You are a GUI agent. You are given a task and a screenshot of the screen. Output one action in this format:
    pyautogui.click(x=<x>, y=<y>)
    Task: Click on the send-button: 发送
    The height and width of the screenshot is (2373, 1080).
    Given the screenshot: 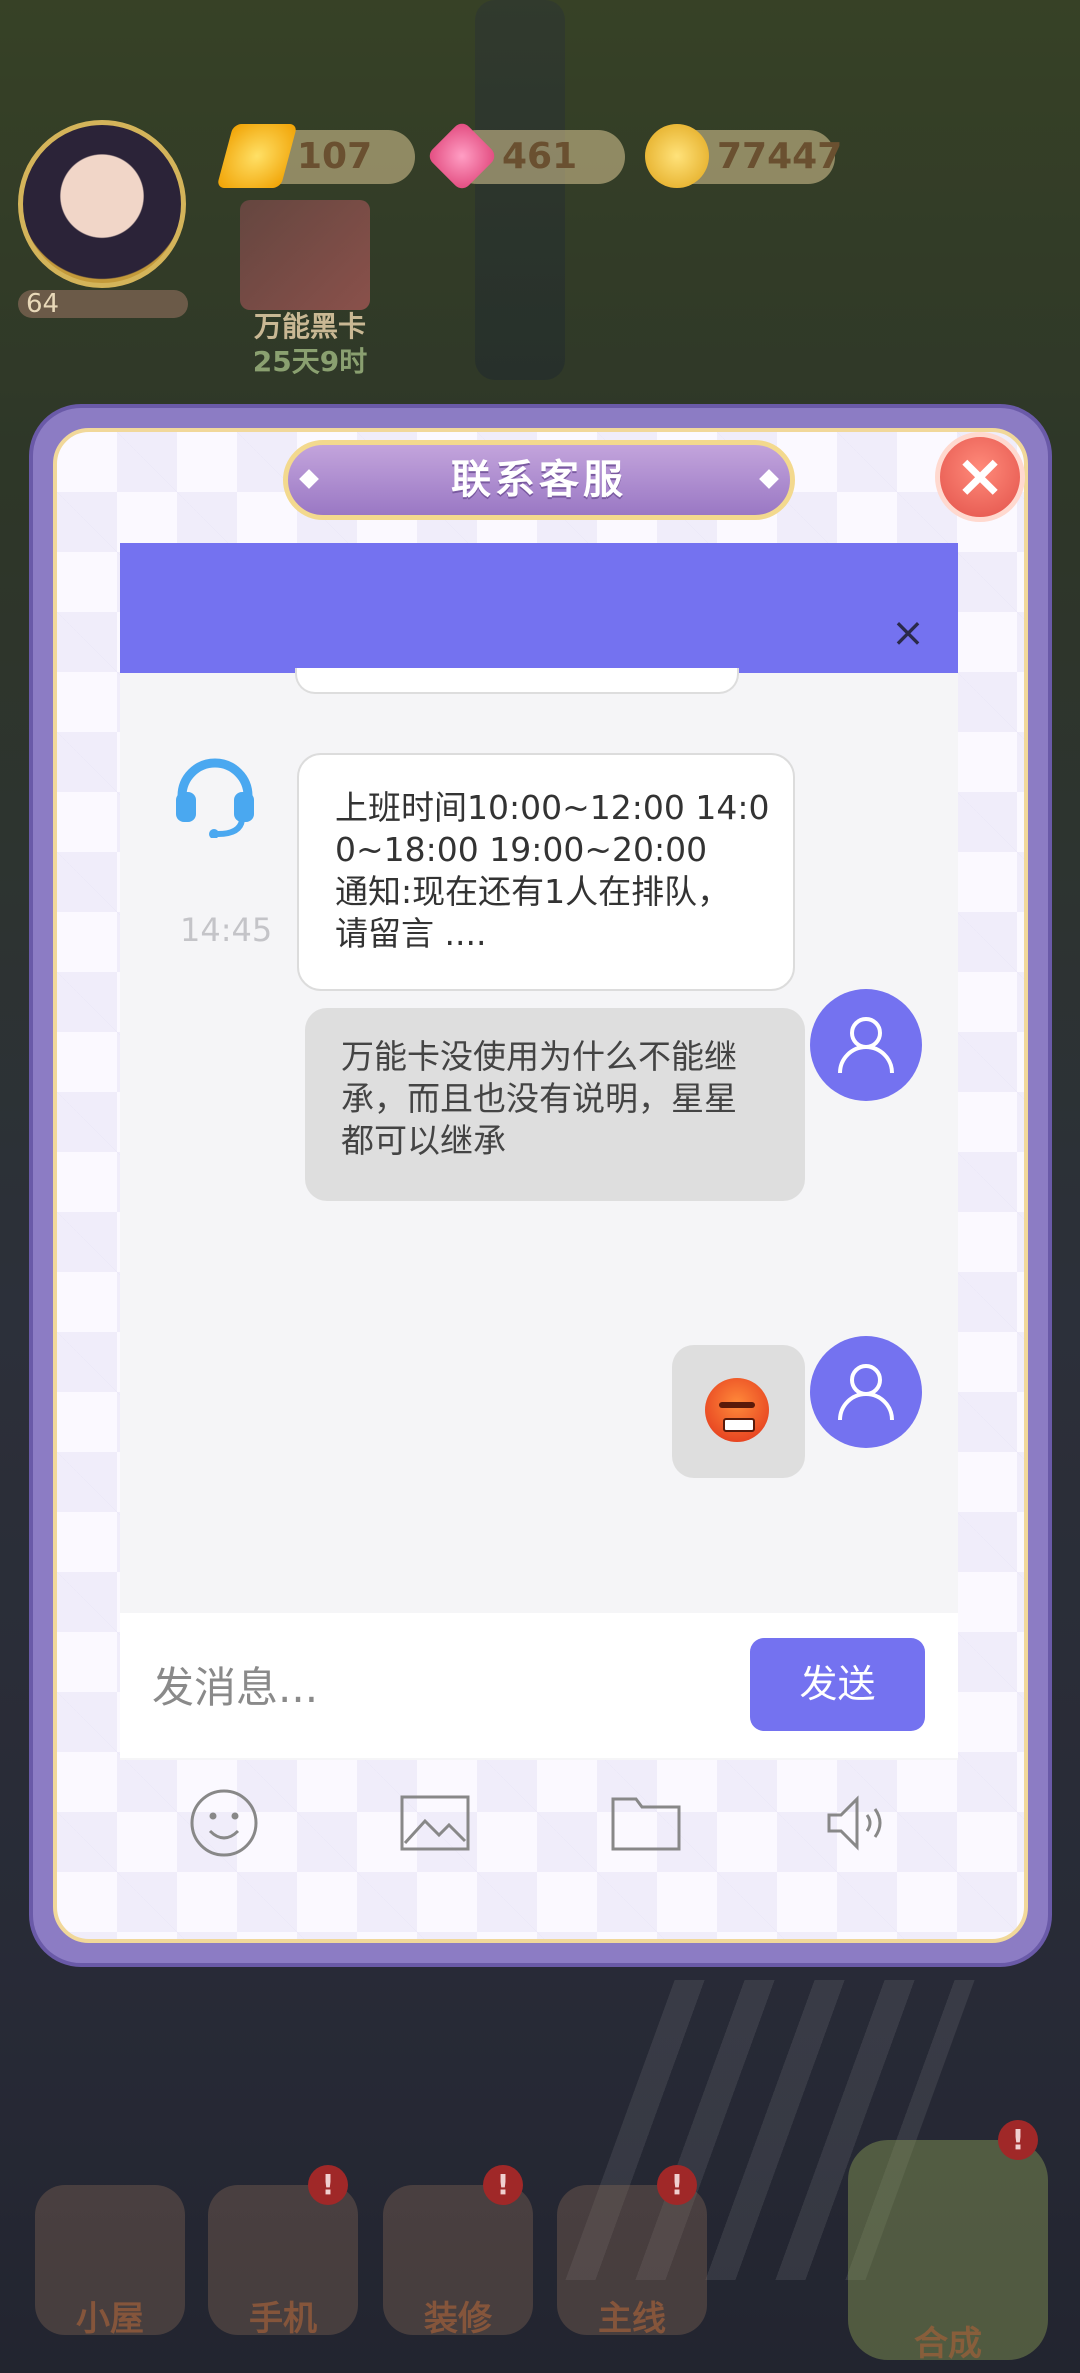 What is the action you would take?
    pyautogui.click(x=837, y=1684)
    